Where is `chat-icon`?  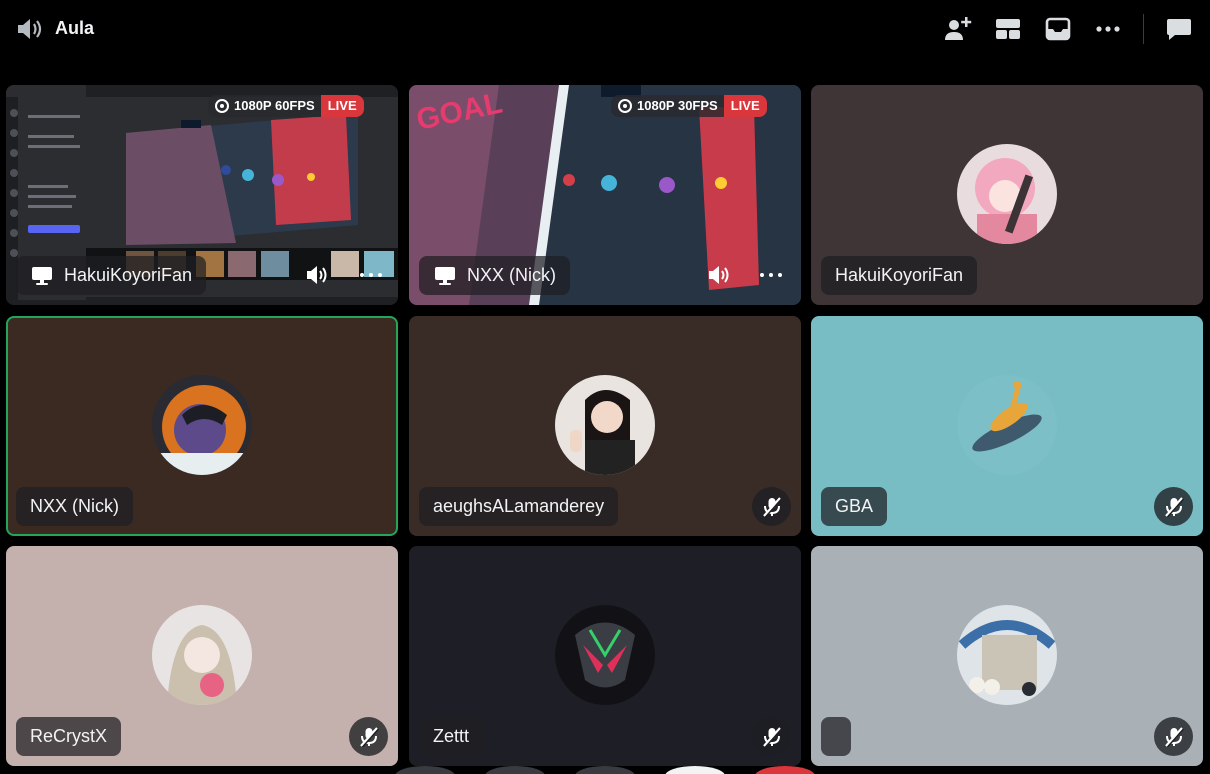 chat-icon is located at coordinates (1179, 29).